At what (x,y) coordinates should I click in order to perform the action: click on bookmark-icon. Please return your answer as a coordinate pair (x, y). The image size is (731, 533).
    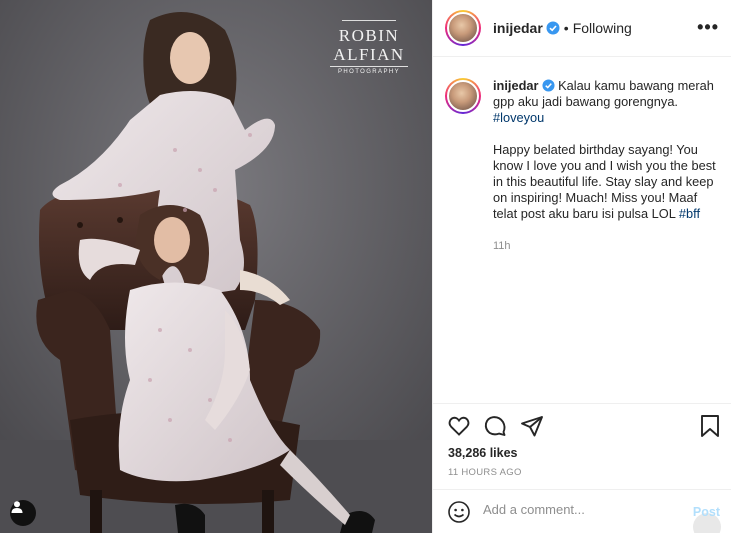
    Looking at the image, I should click on (710, 426).